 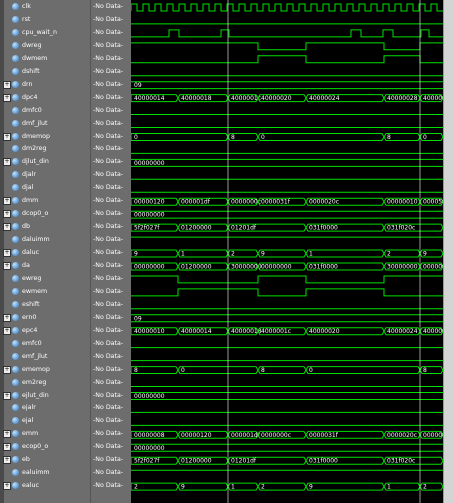 I want to click on signal-row-dmf-jlut: dmf_jlut, so click(x=47, y=124).